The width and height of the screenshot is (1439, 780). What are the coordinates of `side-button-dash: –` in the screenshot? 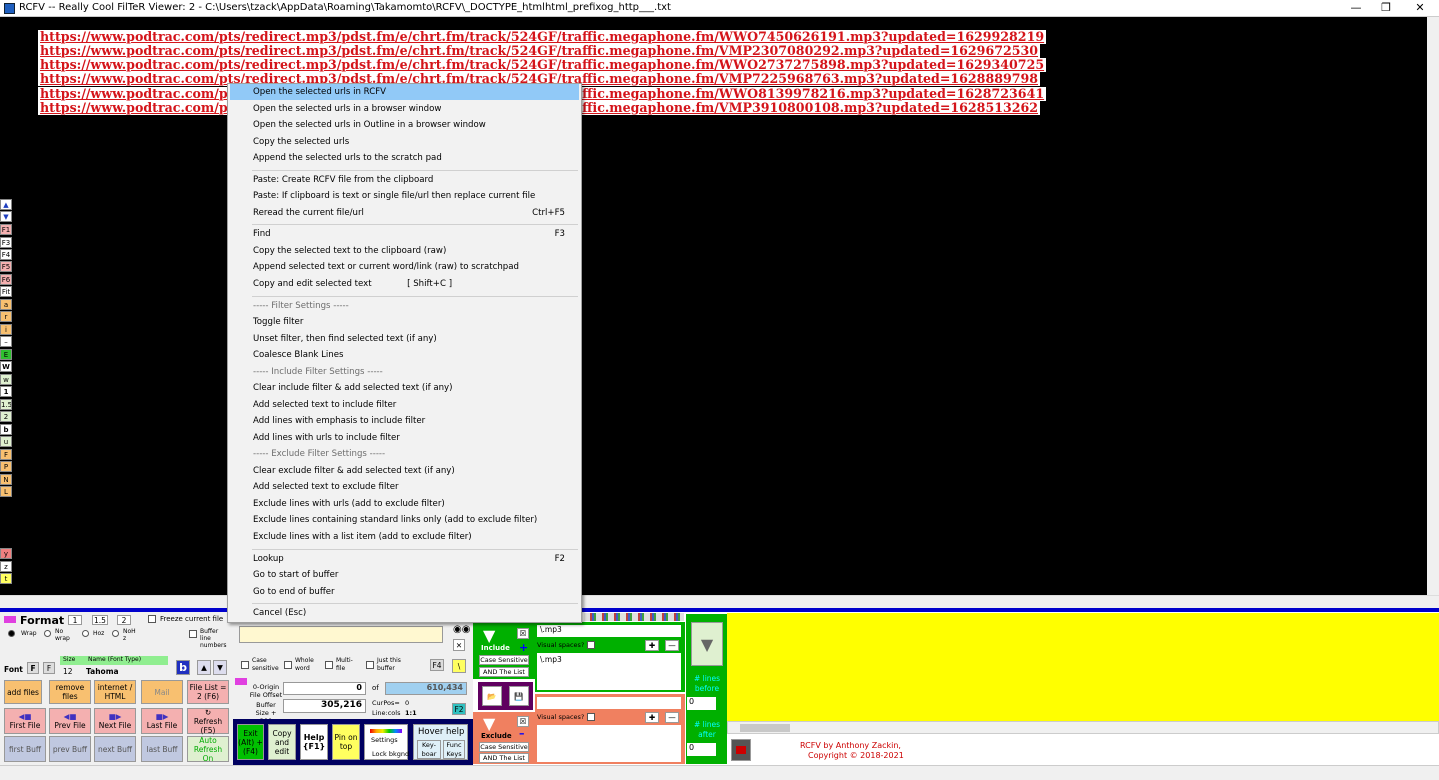 It's located at (6, 341).